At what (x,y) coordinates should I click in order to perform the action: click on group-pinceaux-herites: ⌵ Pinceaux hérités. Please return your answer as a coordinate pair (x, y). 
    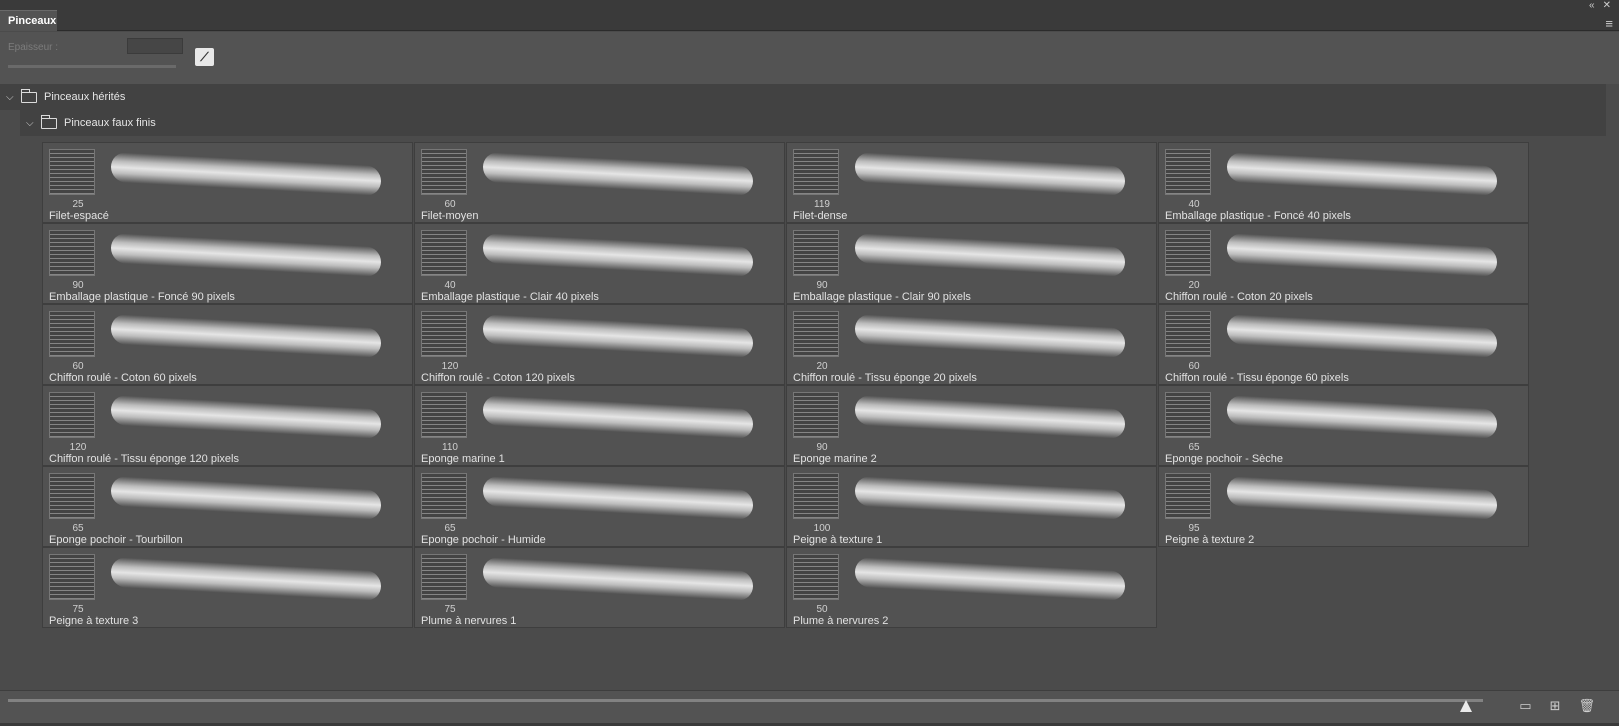
    Looking at the image, I should click on (803, 97).